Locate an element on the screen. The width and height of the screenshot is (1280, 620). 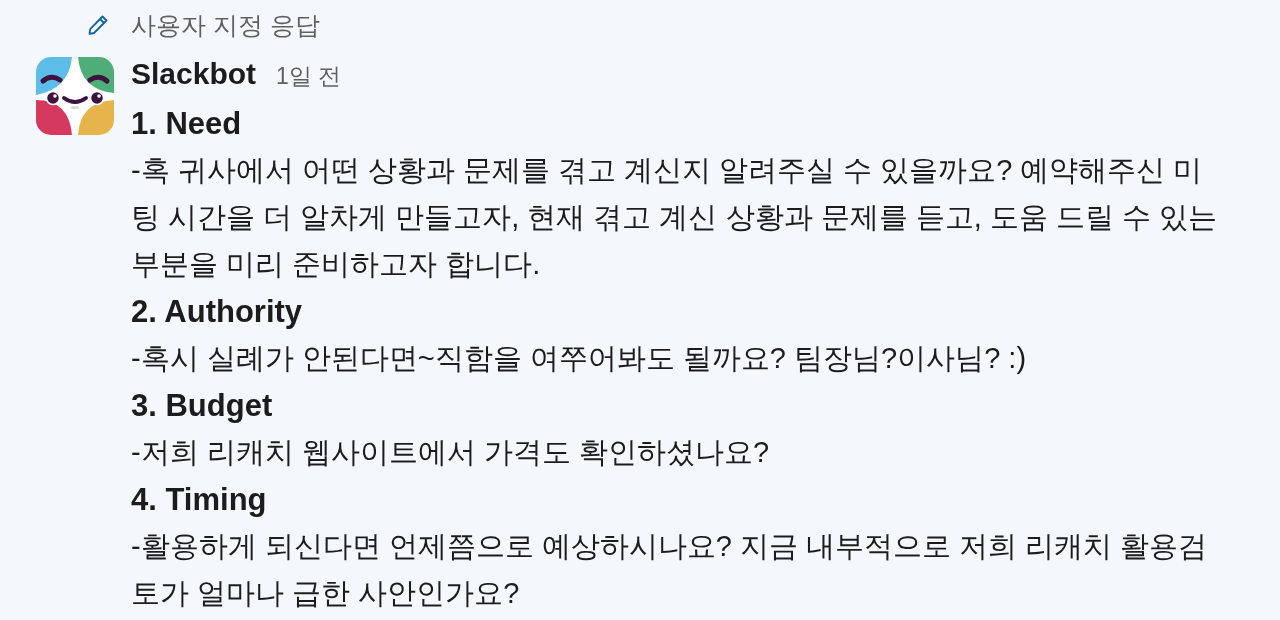
message-paragraph: -저희 리캐치 웹사이트에서 가격도 확인하셨나요? is located at coordinates (450, 452).